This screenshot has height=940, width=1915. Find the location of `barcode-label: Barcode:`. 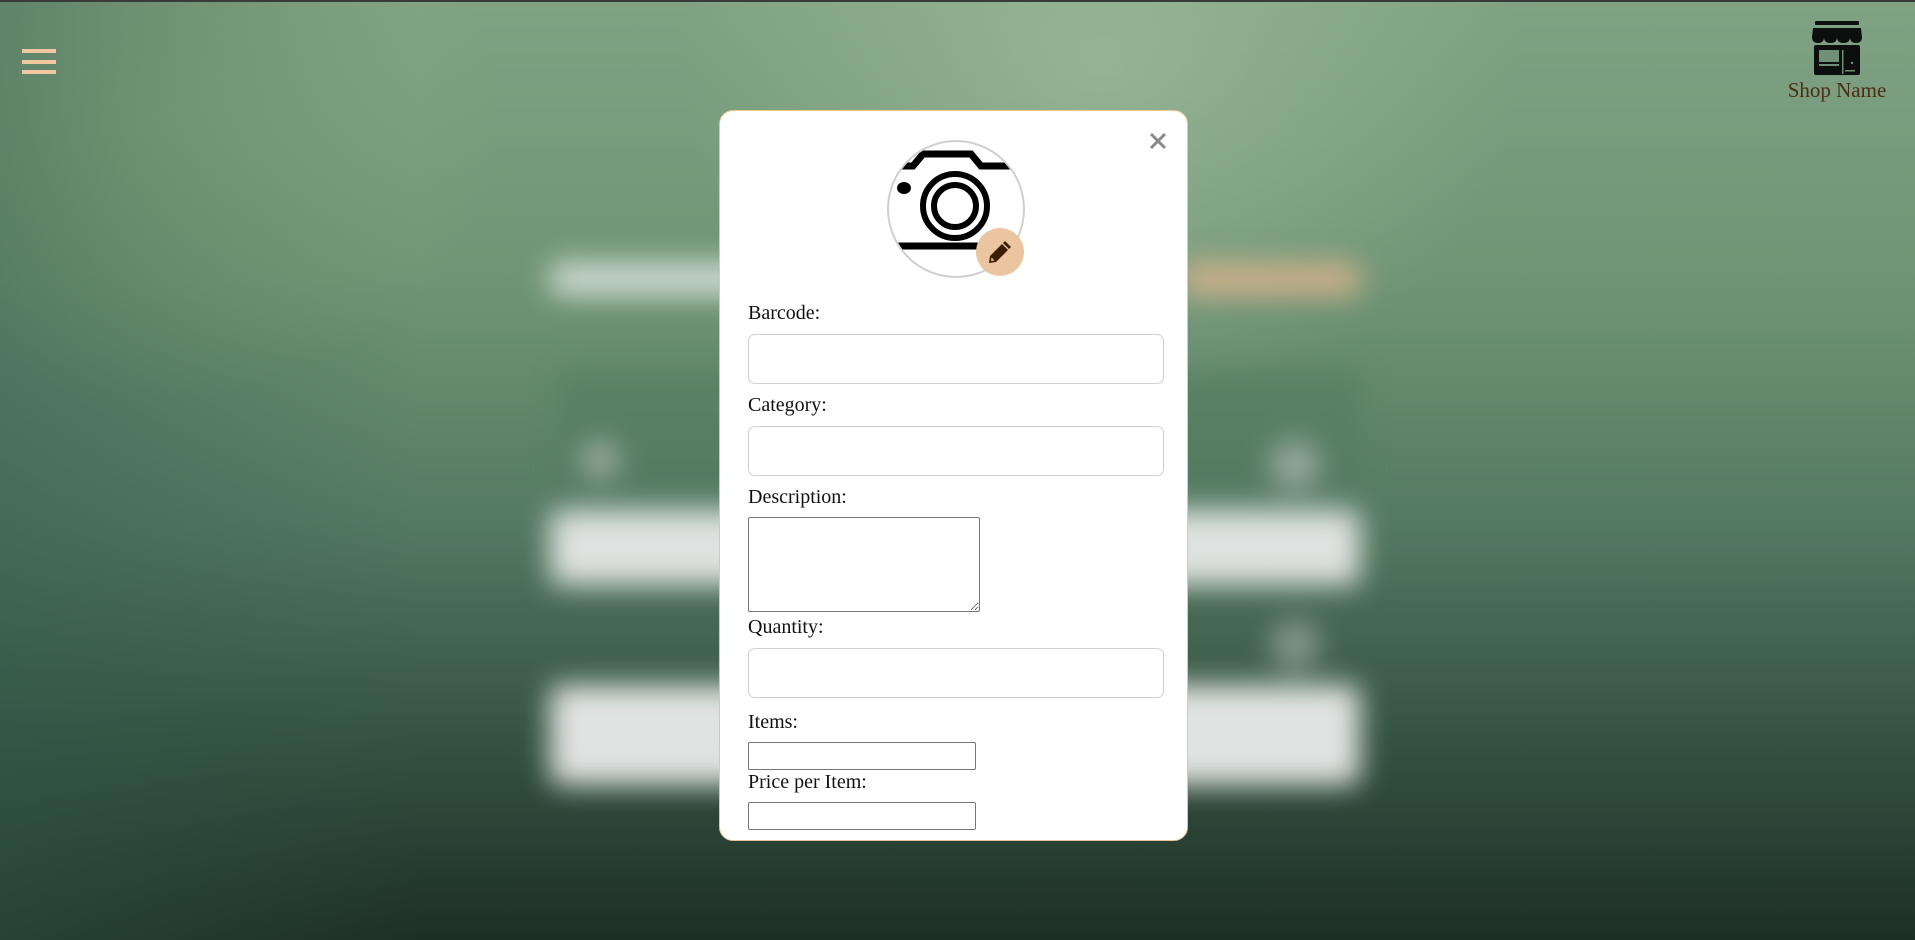

barcode-label: Barcode: is located at coordinates (784, 313).